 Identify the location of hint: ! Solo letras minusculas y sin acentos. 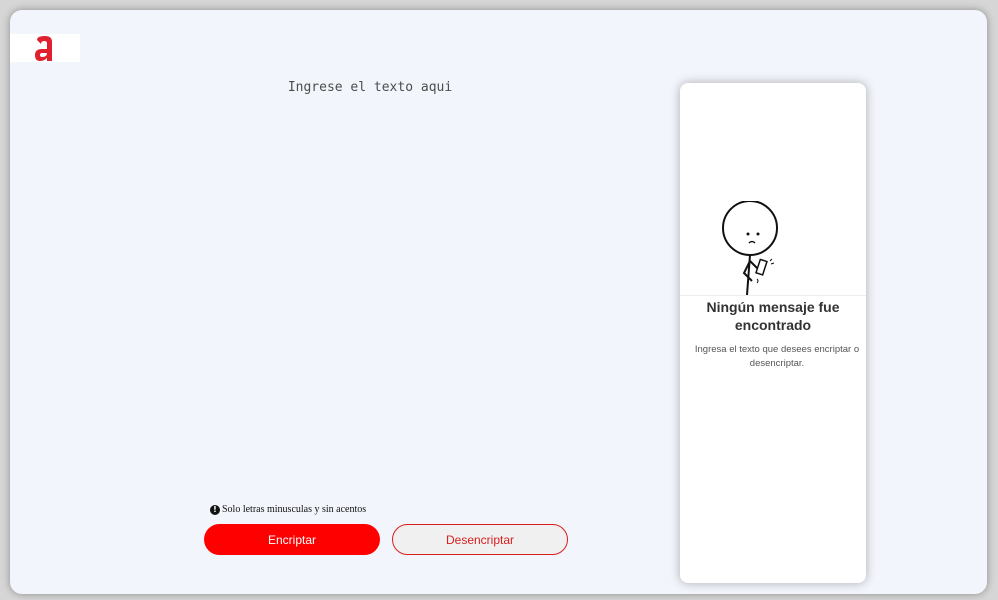
(288, 509).